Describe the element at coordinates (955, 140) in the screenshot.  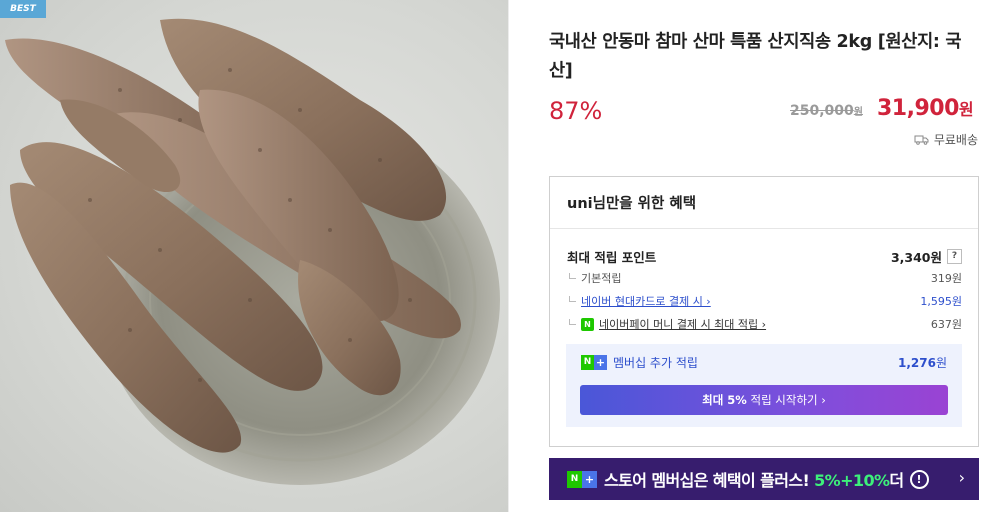
I see `shipping-label: 무료배송` at that location.